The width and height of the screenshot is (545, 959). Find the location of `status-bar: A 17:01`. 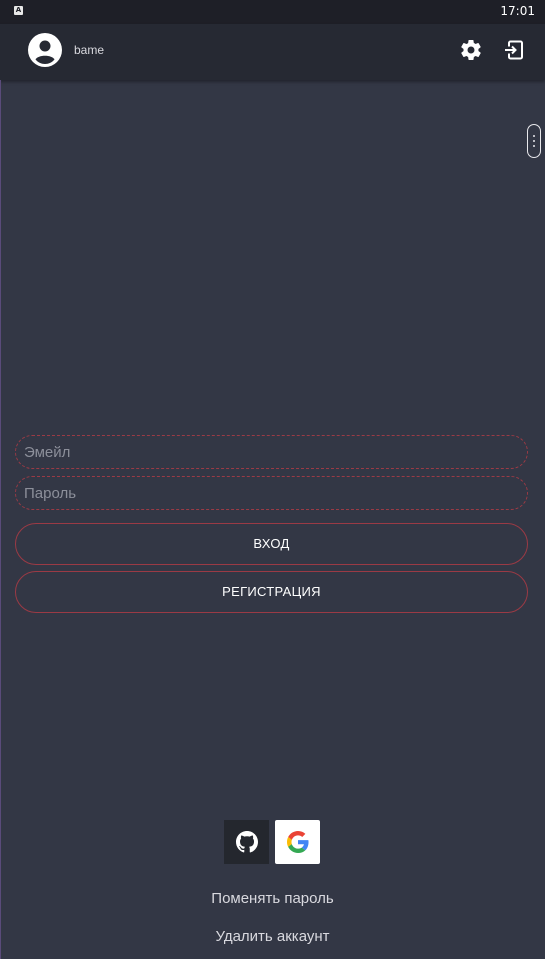

status-bar: A 17:01 is located at coordinates (272, 12).